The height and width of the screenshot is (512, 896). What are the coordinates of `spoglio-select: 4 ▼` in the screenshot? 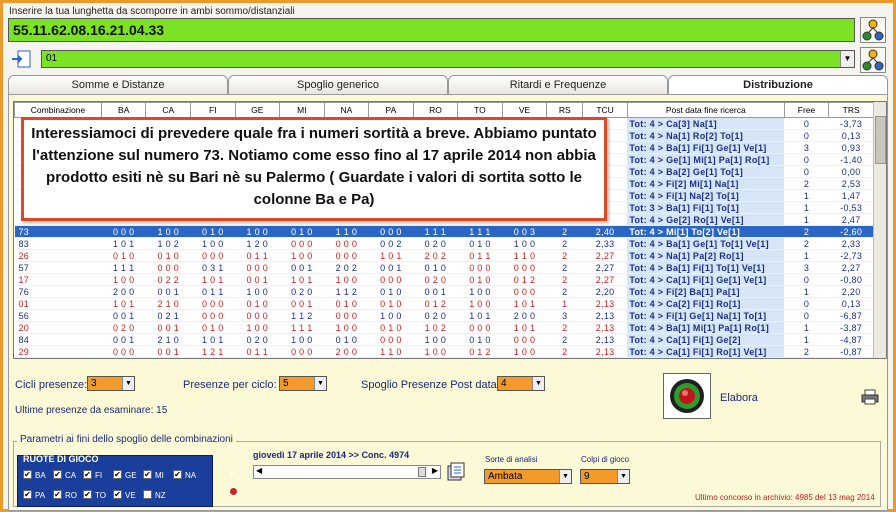 It's located at (521, 383).